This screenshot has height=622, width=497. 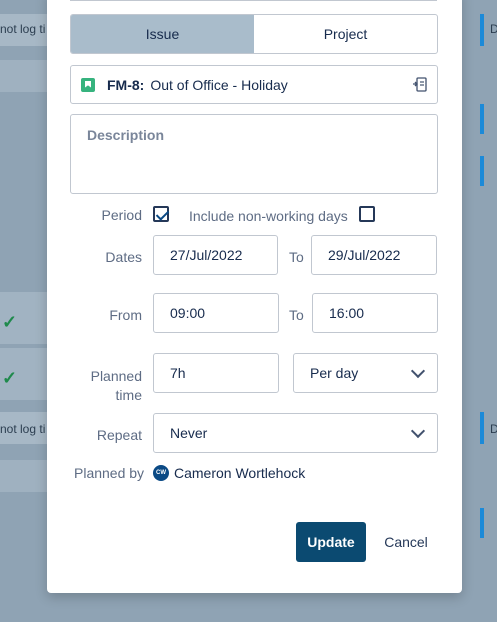 I want to click on issue-selector: FM-8: Out of Office - Holiday, so click(x=254, y=84).